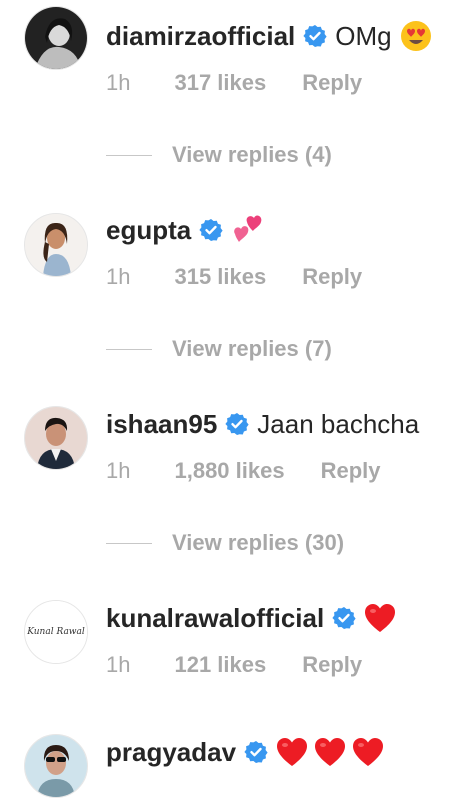 This screenshot has width=464, height=798. What do you see at coordinates (148, 230) in the screenshot?
I see `username: egupta` at bounding box center [148, 230].